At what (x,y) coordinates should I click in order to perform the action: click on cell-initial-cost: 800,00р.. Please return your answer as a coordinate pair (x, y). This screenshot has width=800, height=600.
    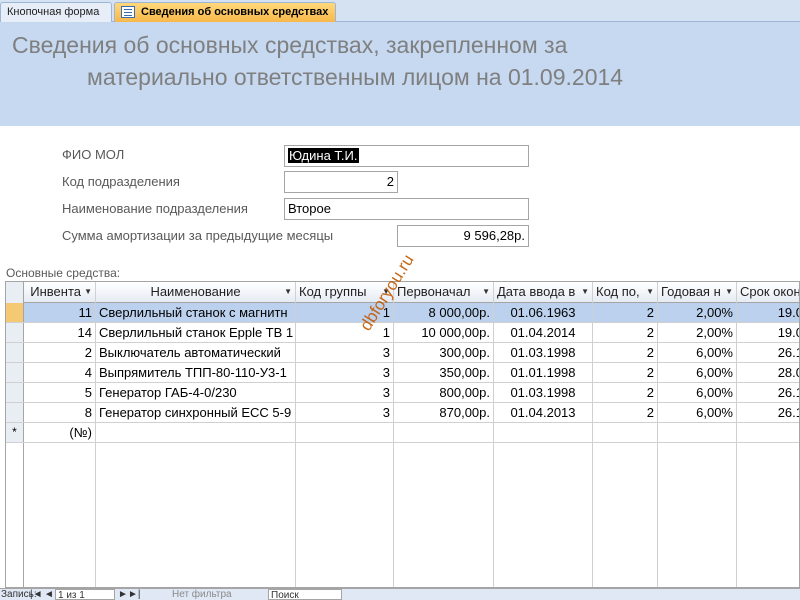
    Looking at the image, I should click on (444, 392).